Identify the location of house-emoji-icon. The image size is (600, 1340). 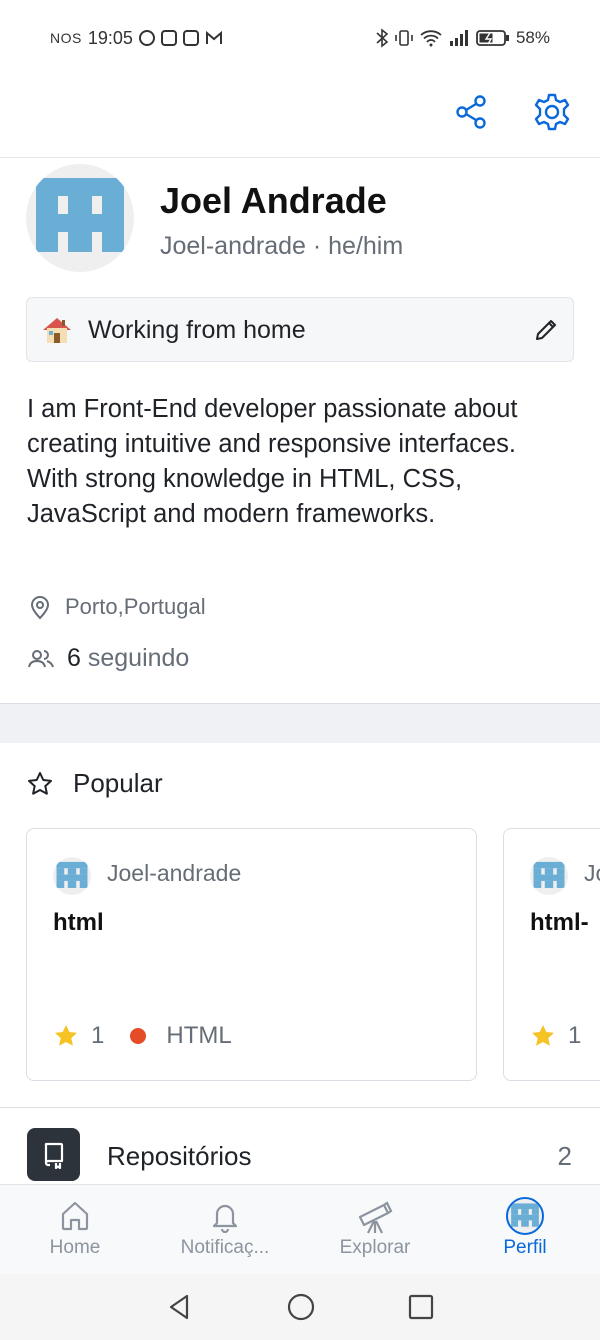
(57, 330).